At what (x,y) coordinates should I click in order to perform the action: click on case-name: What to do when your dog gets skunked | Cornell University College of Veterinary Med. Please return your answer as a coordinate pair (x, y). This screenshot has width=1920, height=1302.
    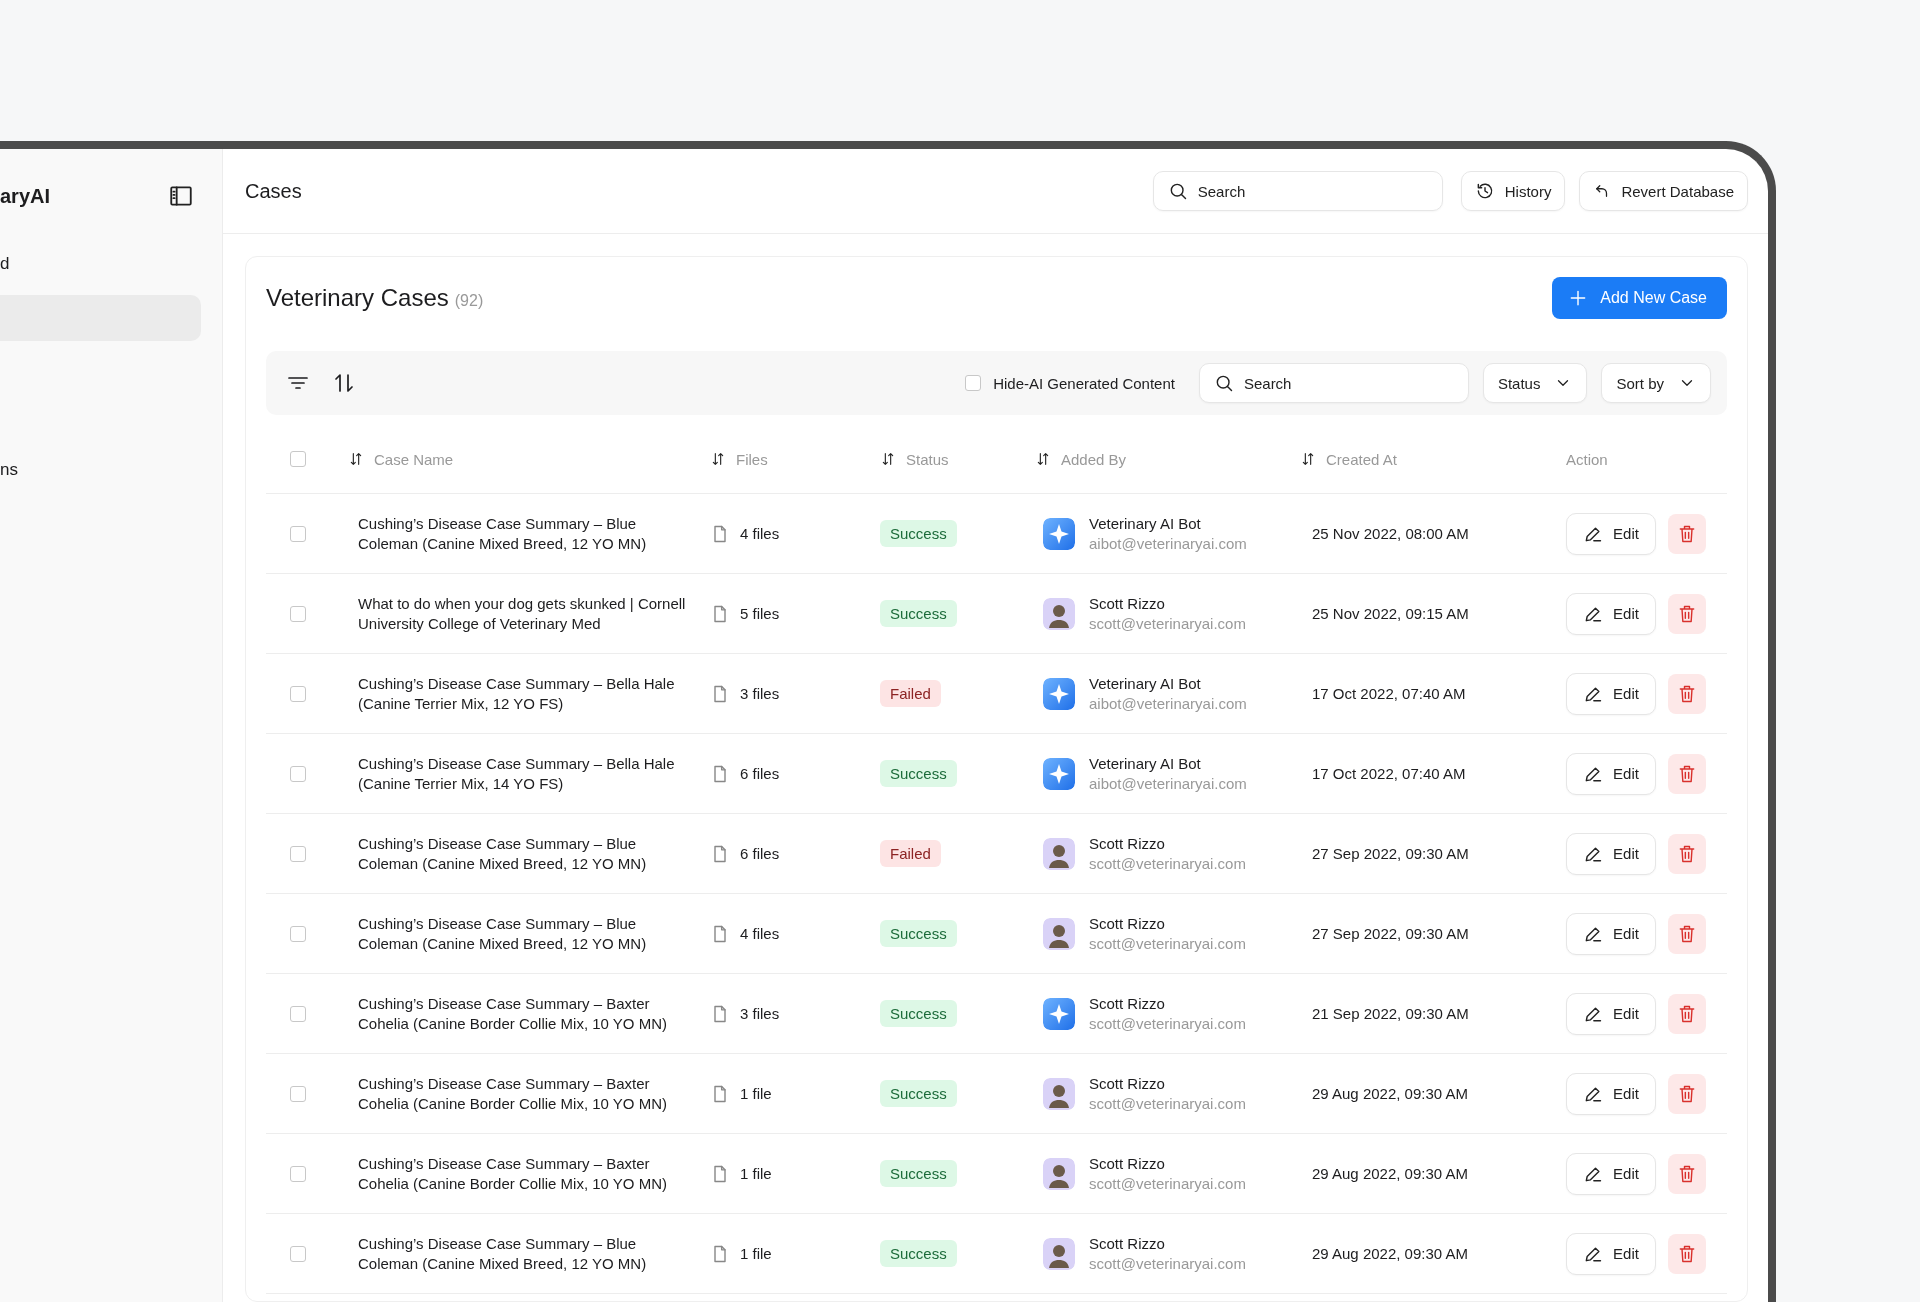
    Looking at the image, I should click on (522, 613).